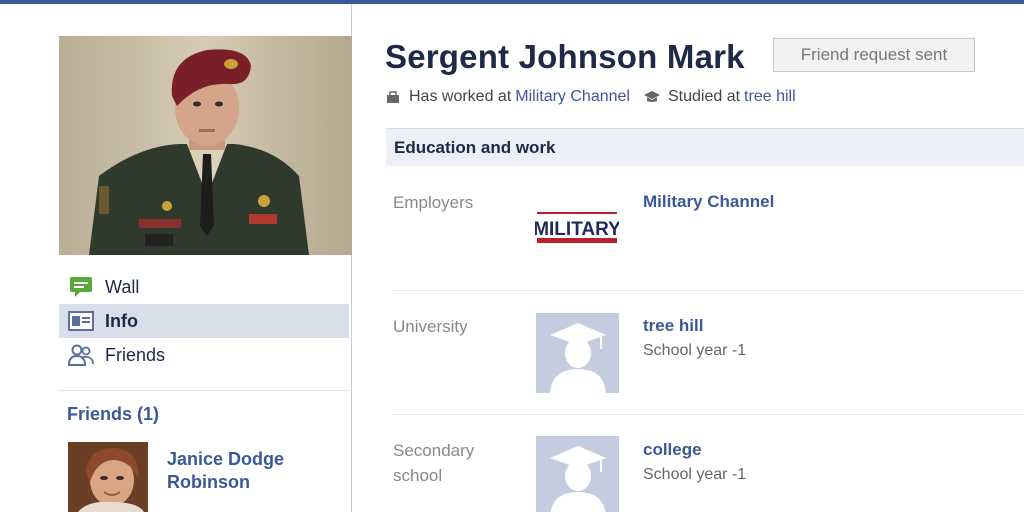 The height and width of the screenshot is (512, 1024). I want to click on military-channel-logo: MILITARY, so click(577, 228).